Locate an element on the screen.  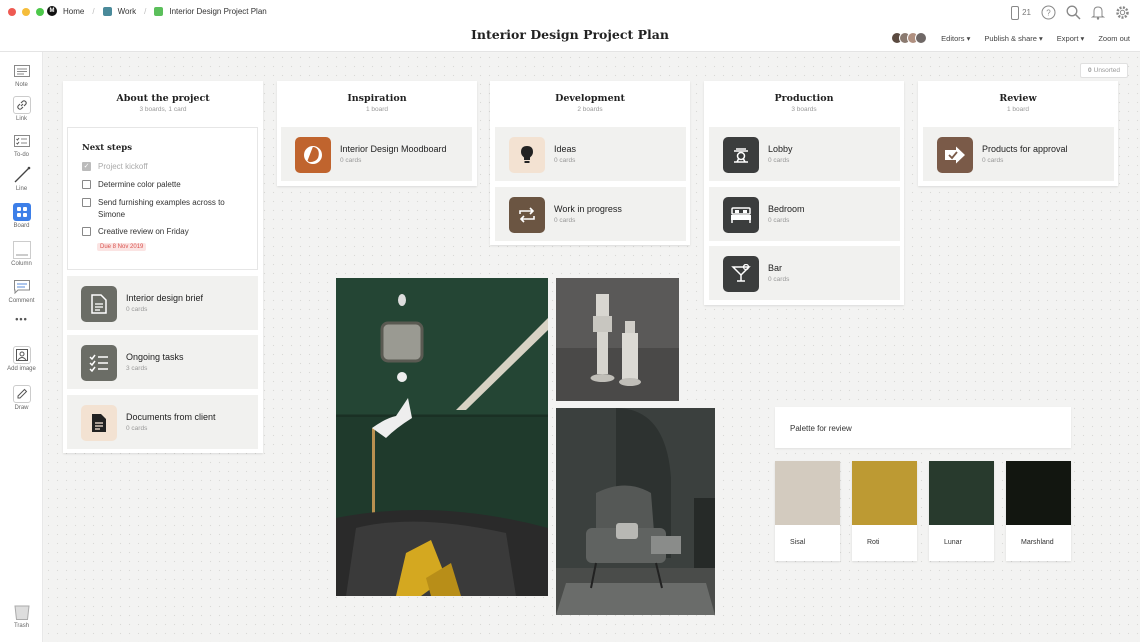
board-card-bedroom: Bedroom 0 cards is located at coordinates (804, 214).